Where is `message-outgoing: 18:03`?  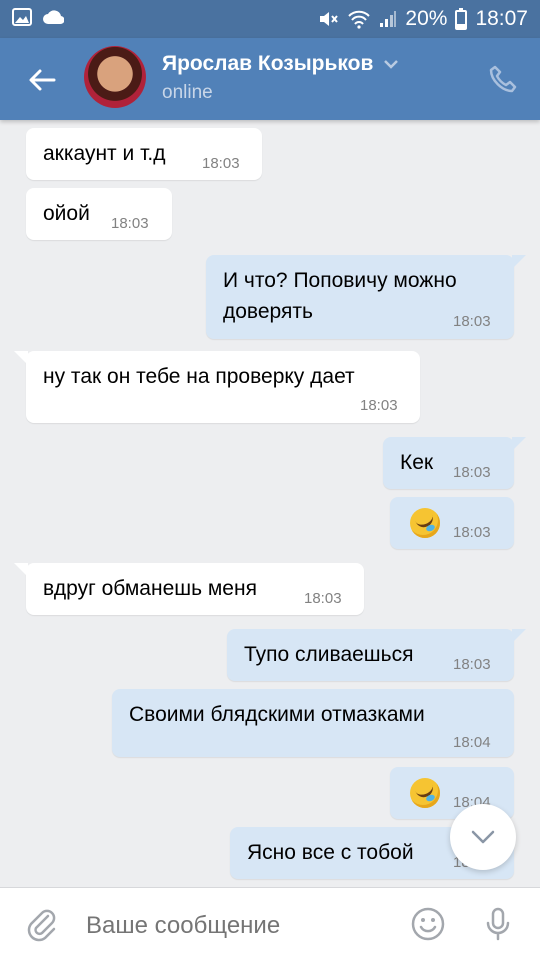 message-outgoing: 18:03 is located at coordinates (452, 523).